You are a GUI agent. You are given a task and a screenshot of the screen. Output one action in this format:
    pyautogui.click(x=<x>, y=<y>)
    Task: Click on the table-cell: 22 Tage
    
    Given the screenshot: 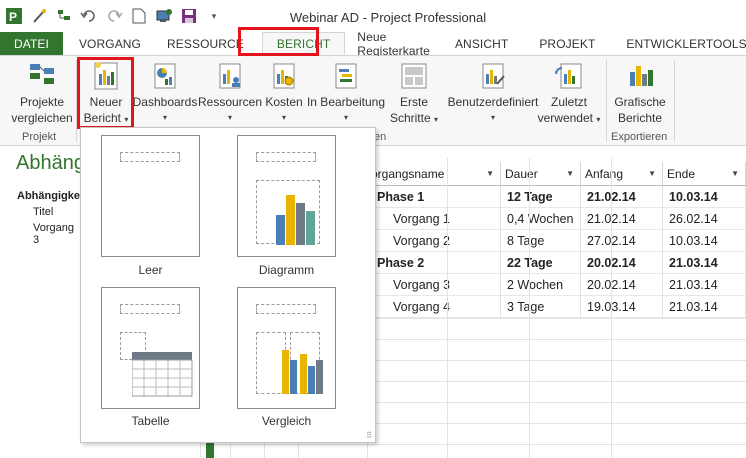 What is the action you would take?
    pyautogui.click(x=541, y=263)
    